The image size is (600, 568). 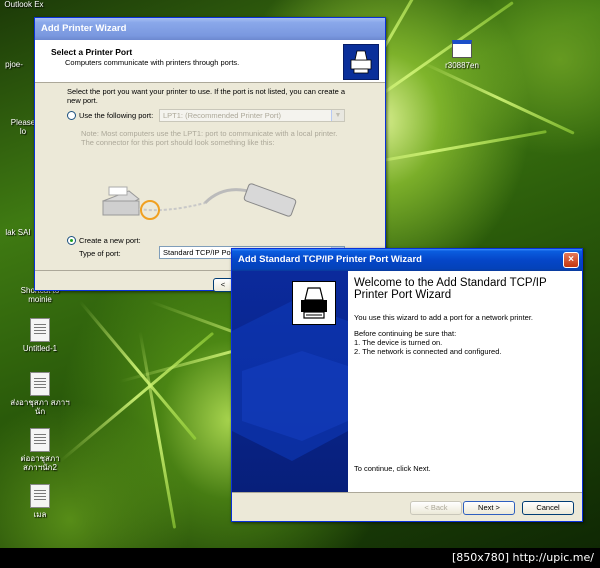 What do you see at coordinates (71, 115) in the screenshot?
I see `use-port-radio` at bounding box center [71, 115].